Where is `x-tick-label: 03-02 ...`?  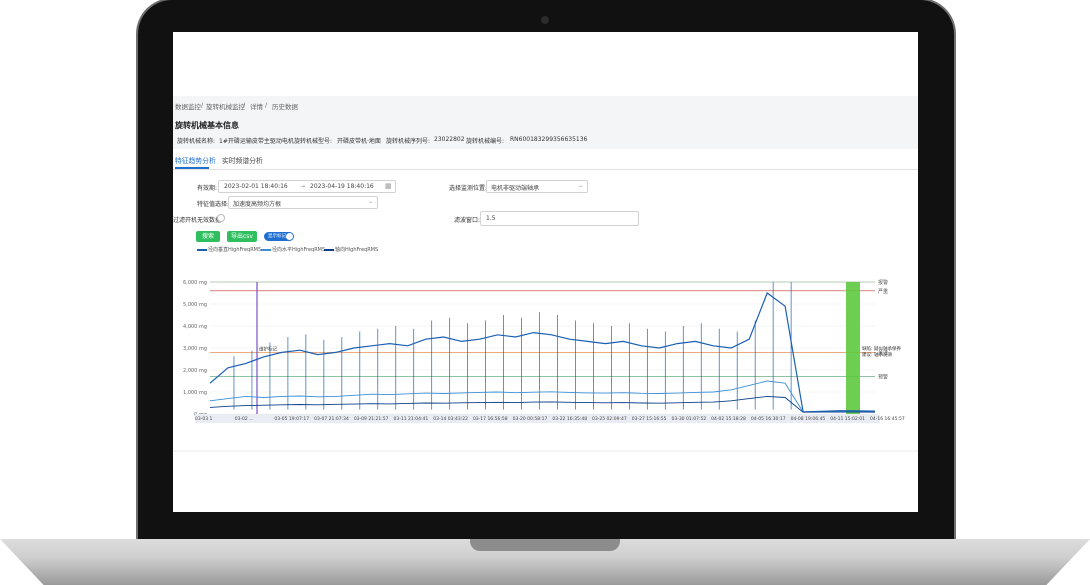 x-tick-label: 03-02 ... is located at coordinates (244, 419).